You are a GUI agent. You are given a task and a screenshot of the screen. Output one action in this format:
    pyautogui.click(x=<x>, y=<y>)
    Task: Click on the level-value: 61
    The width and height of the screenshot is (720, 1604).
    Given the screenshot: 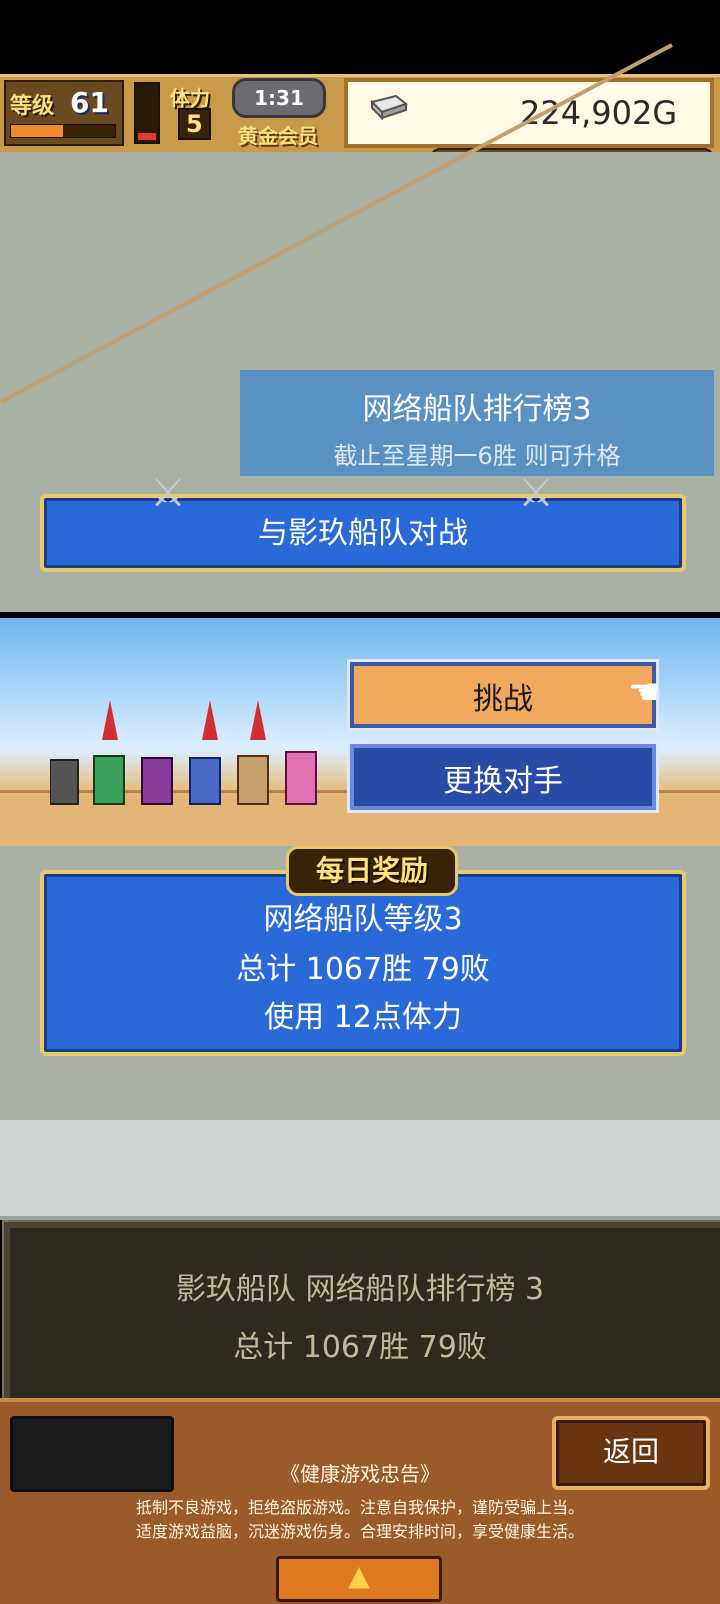 What is the action you would take?
    pyautogui.click(x=89, y=102)
    